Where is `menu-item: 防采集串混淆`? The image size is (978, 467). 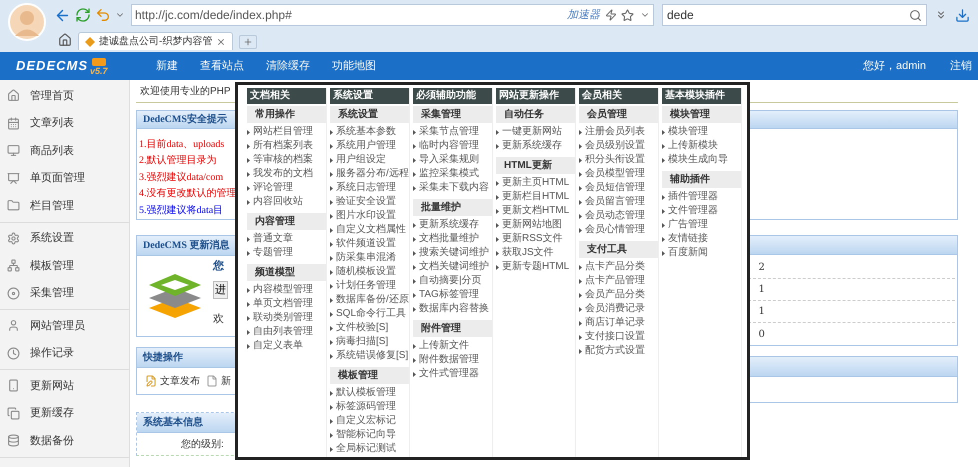
menu-item: 防采集串混淆 is located at coordinates (369, 258).